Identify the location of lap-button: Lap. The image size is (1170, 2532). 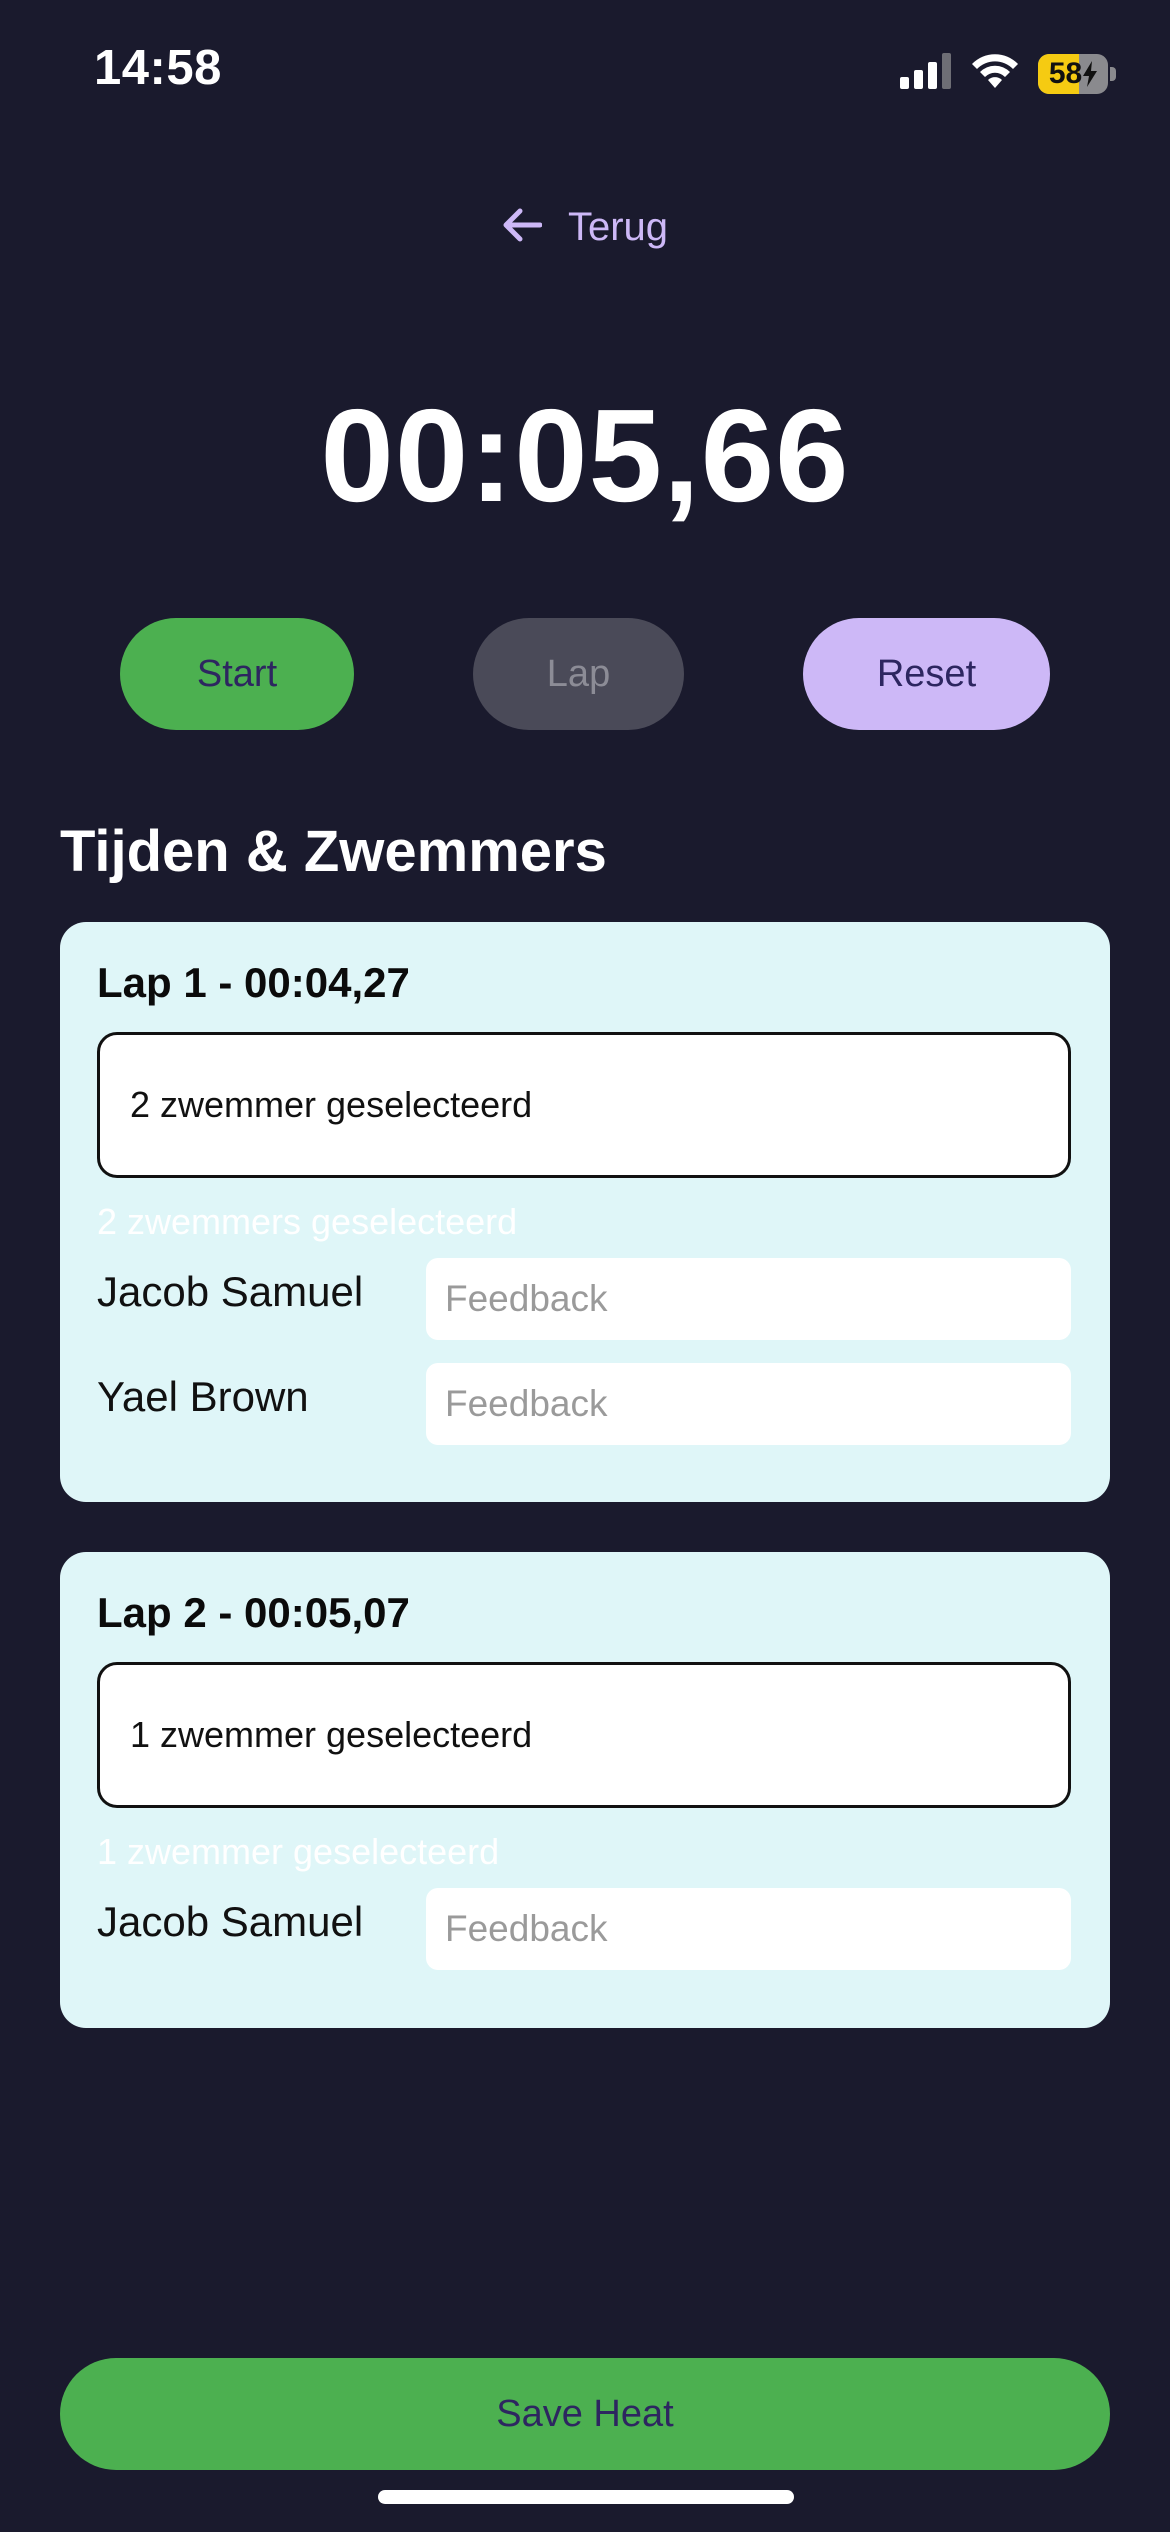
(578, 674).